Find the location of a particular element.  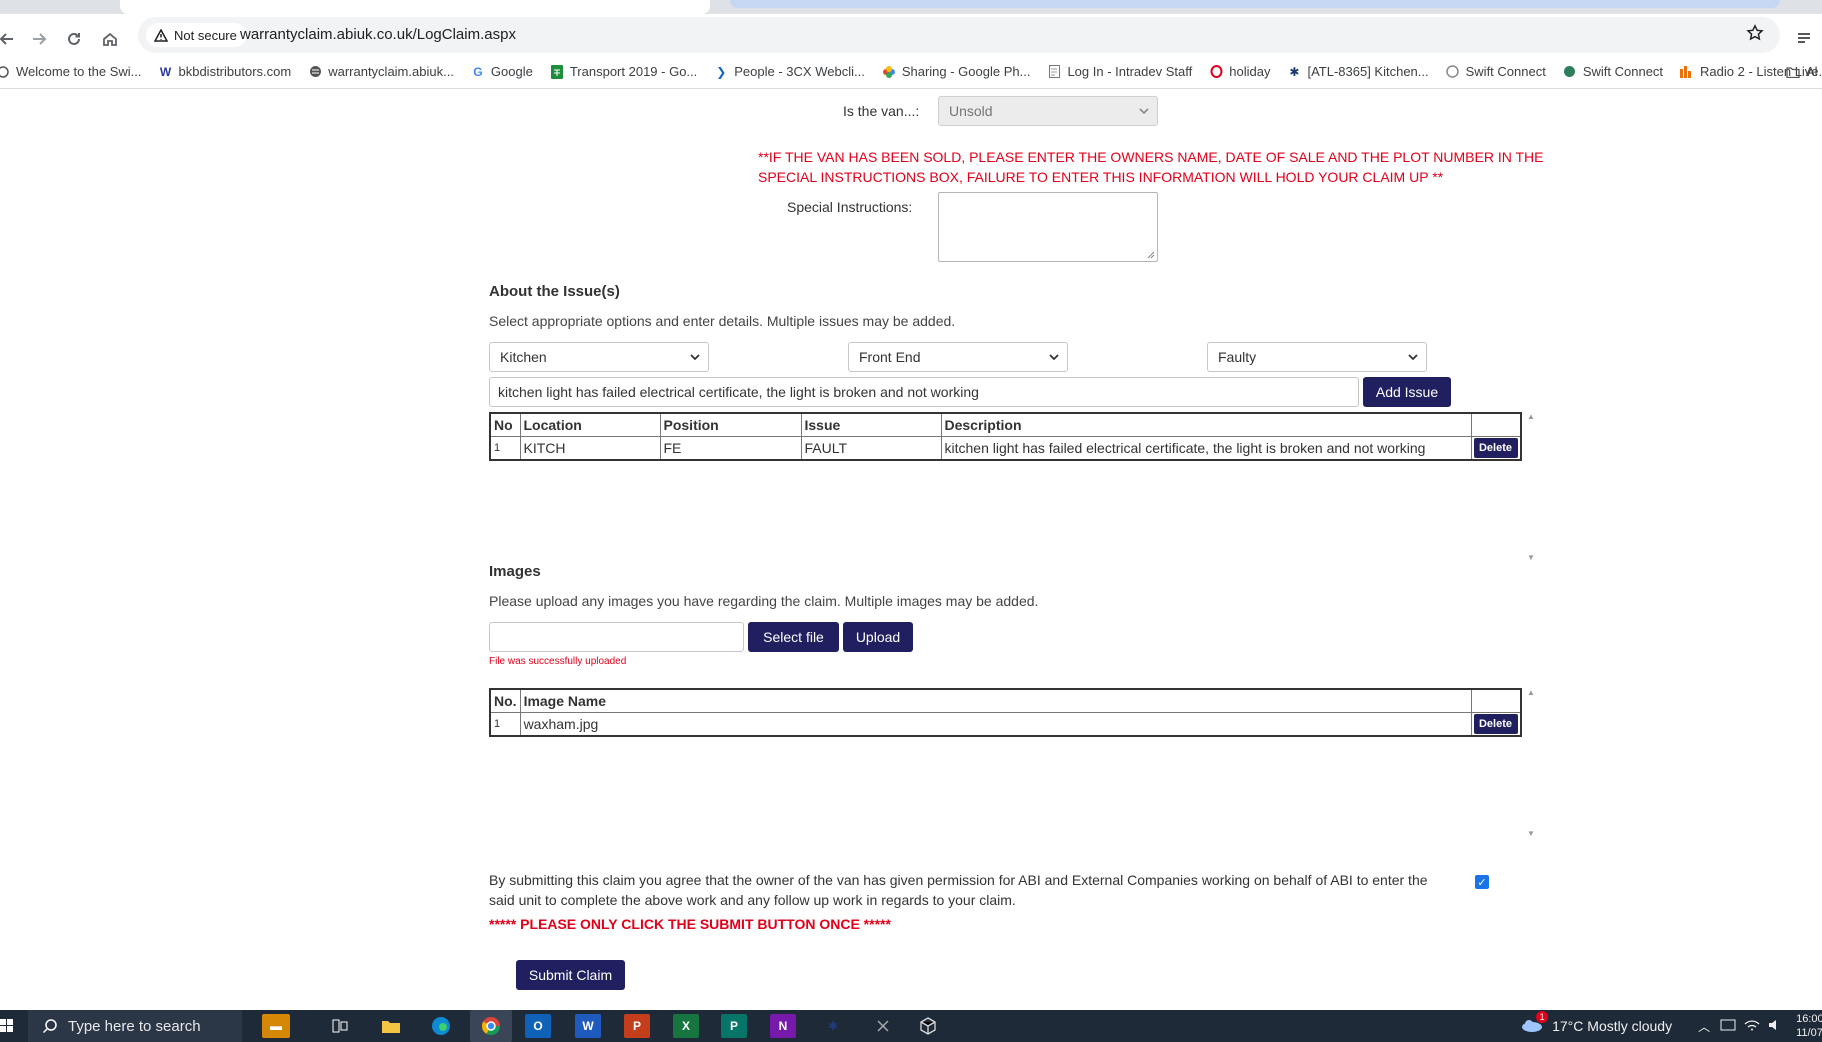

system-tray: 1 17°C Mostly cloudy ︿ 16:00 11/07/2 is located at coordinates (1671, 1026).